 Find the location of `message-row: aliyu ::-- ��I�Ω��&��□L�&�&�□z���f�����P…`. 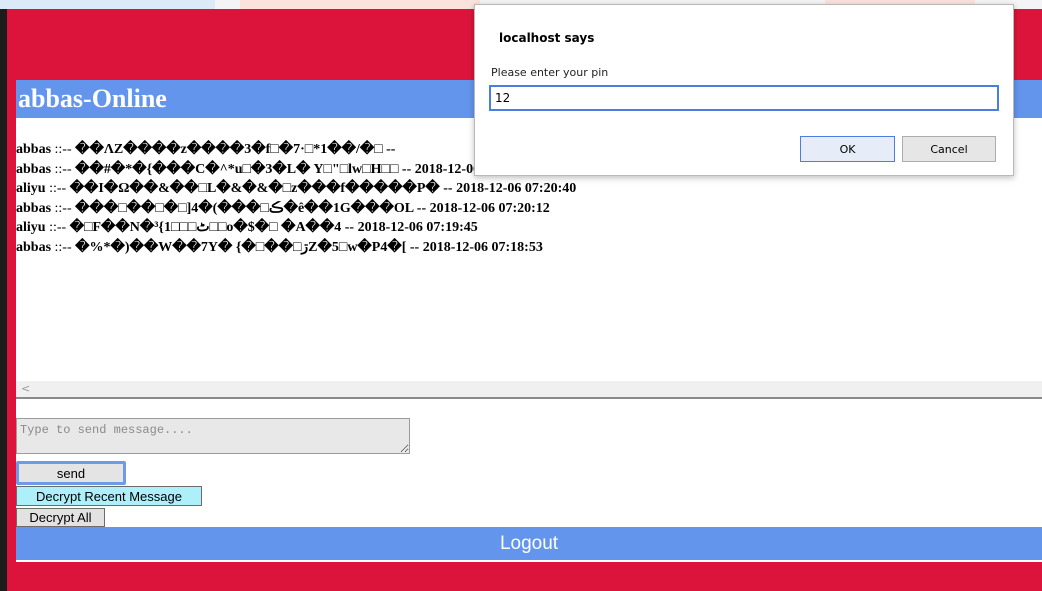

message-row: aliyu ::-- ��I�Ω��&��□L�&�&�□z���f�����P… is located at coordinates (529, 189).